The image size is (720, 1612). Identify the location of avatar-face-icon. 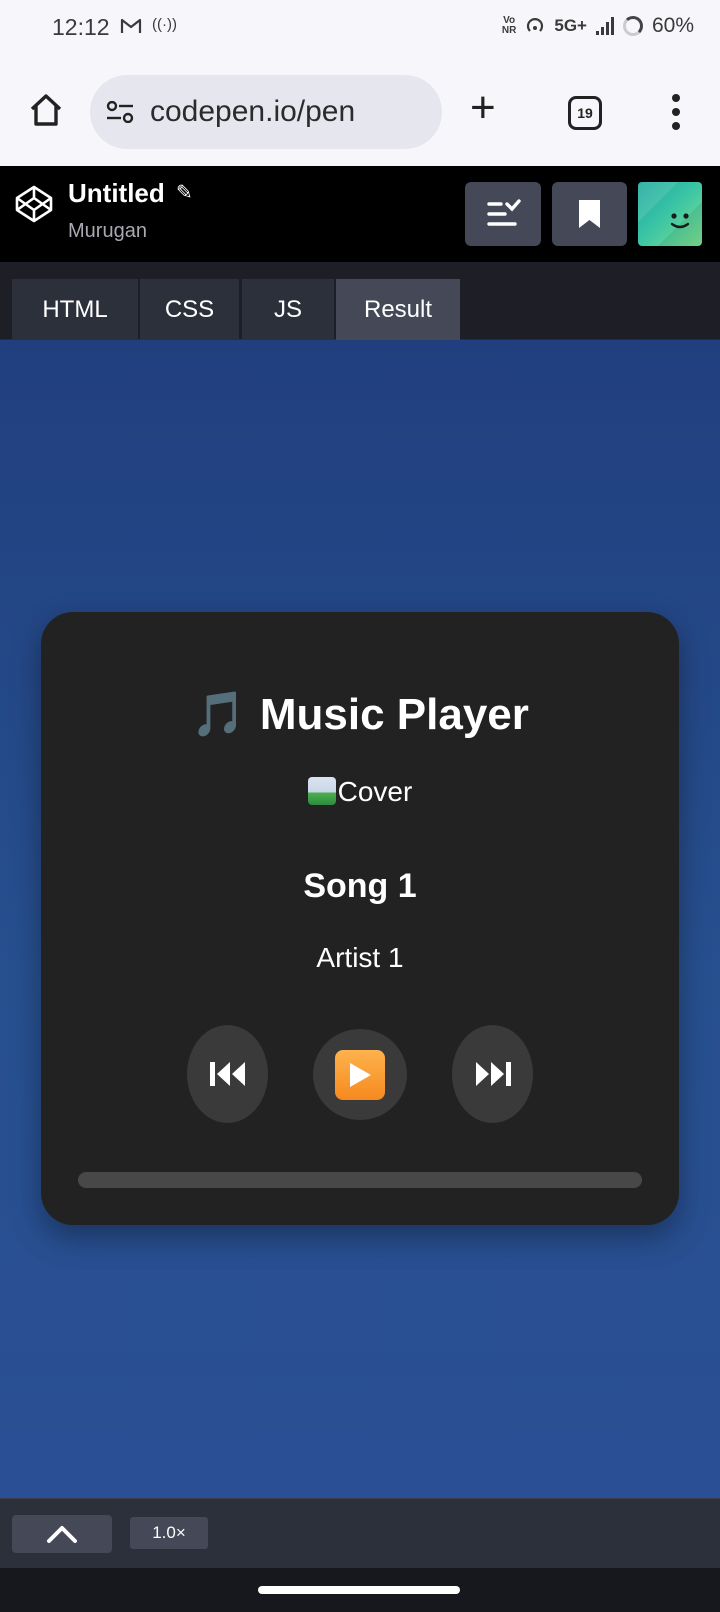
(670, 214).